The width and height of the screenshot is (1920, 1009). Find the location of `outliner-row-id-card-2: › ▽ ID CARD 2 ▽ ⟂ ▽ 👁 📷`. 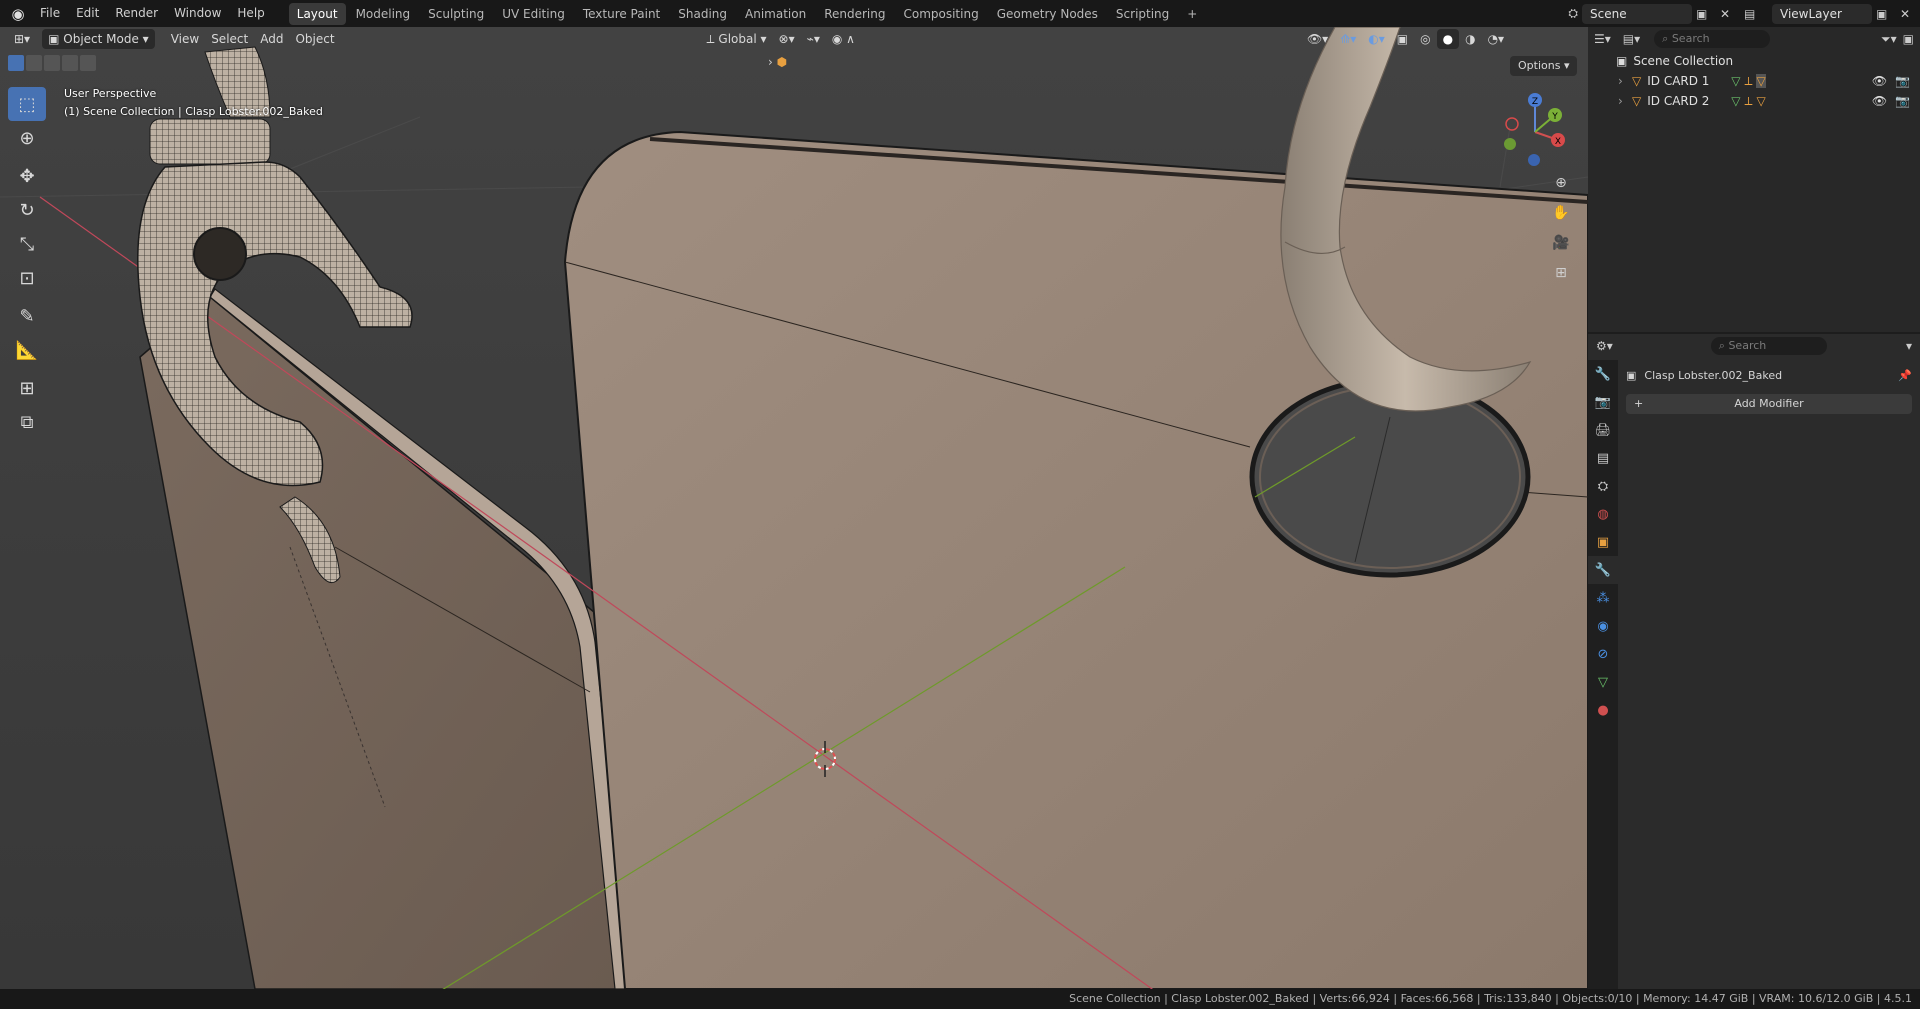

outliner-row-id-card-2: › ▽ ID CARD 2 ▽ ⟂ ▽ 👁 📷 is located at coordinates (1754, 101).